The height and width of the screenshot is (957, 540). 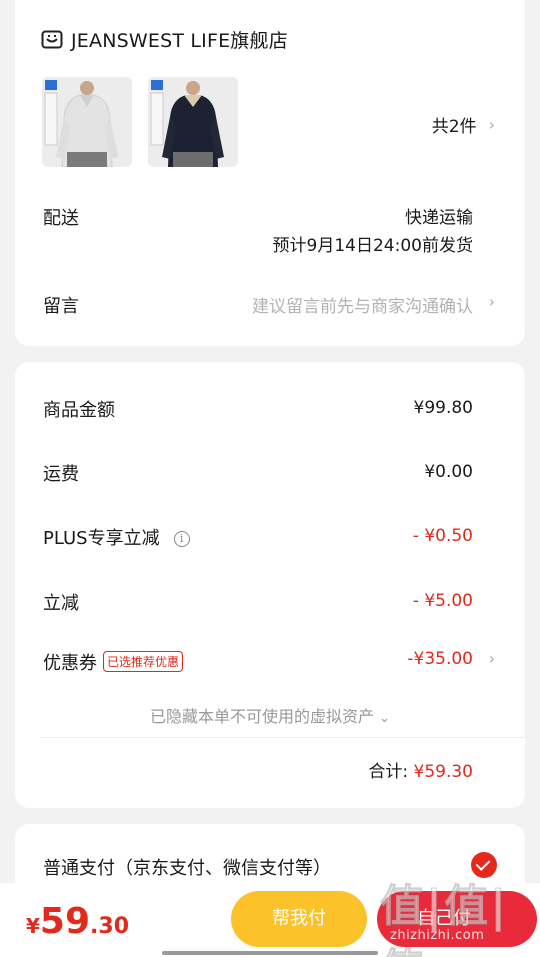 I want to click on amount-integer: 59, so click(x=65, y=921).